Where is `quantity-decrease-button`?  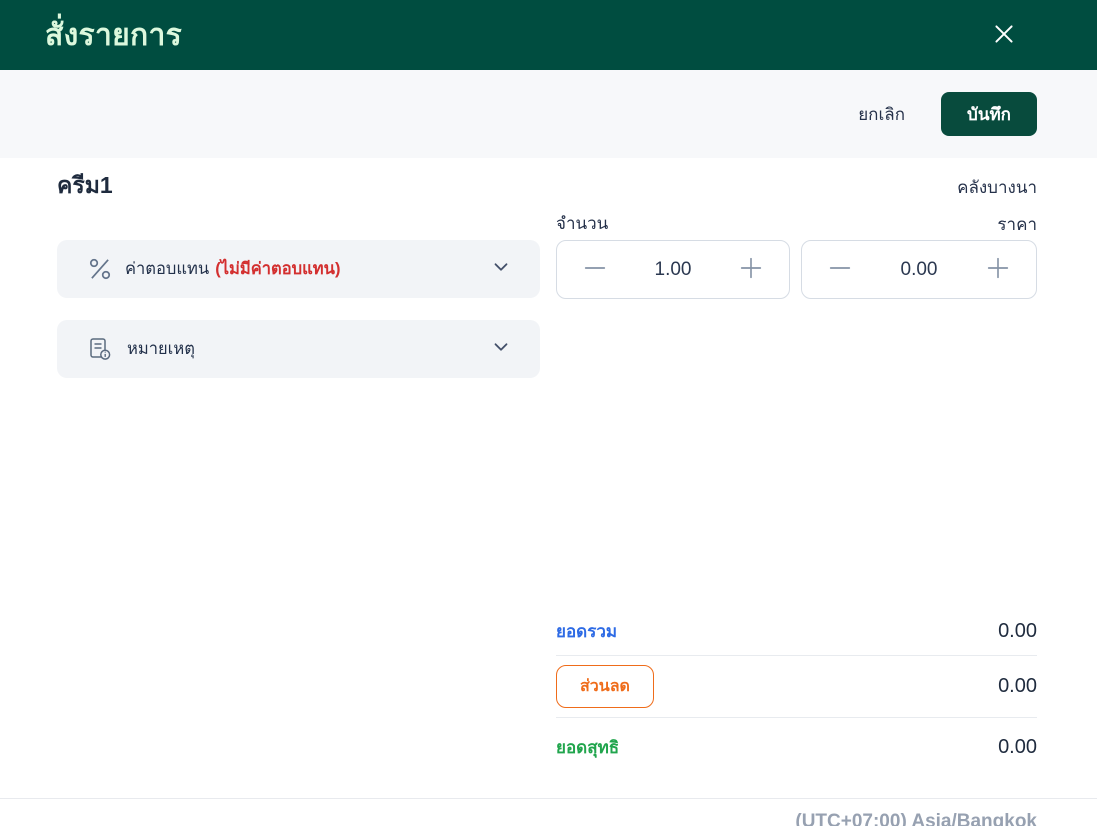 quantity-decrease-button is located at coordinates (595, 269).